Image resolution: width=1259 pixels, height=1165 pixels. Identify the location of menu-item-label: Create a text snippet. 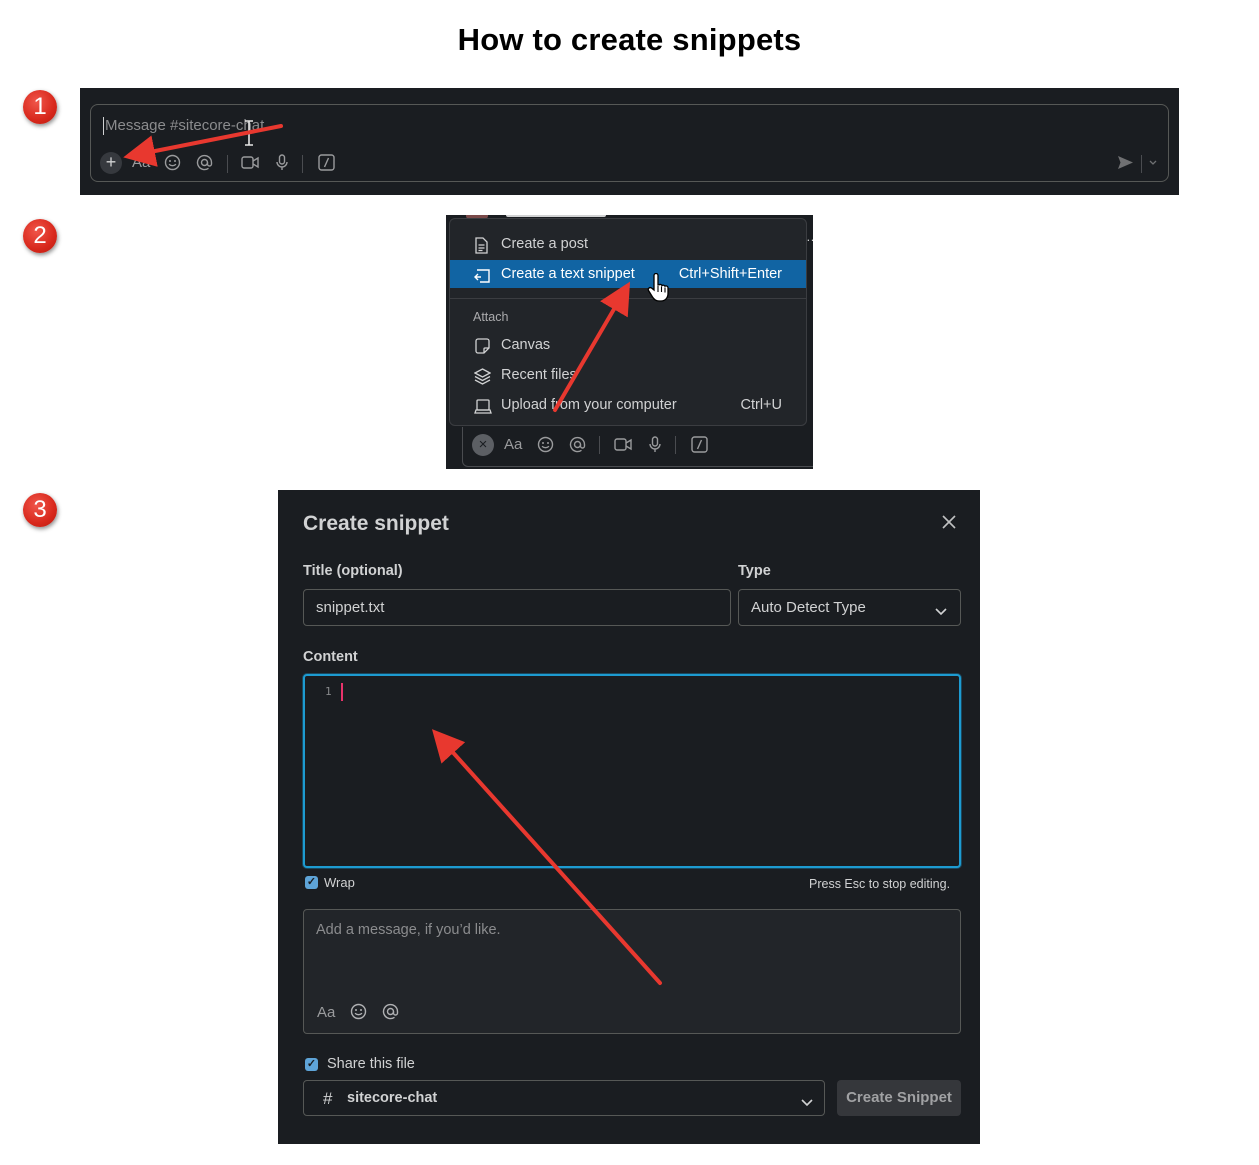
(568, 274).